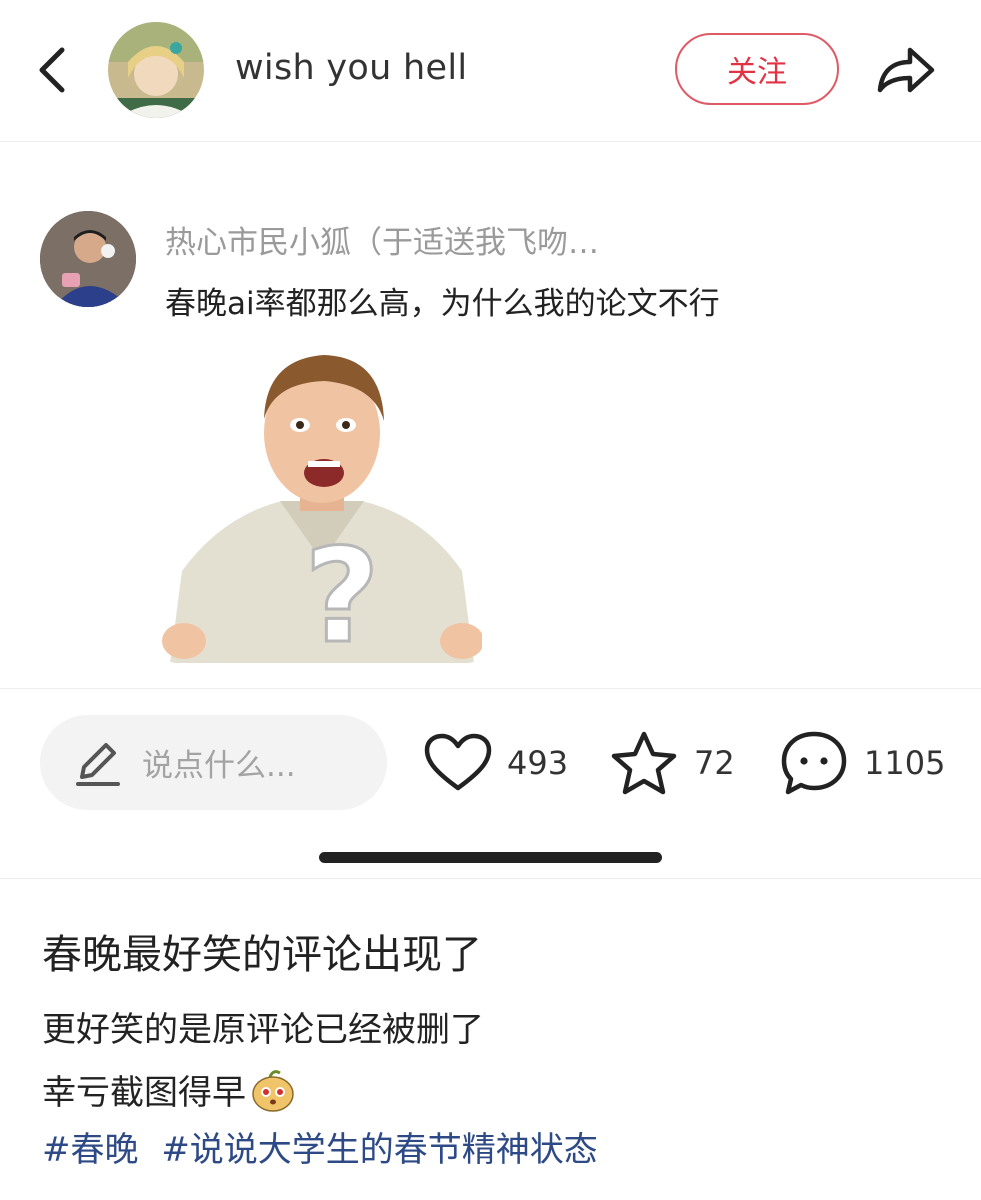  I want to click on pencil-icon, so click(98, 764).